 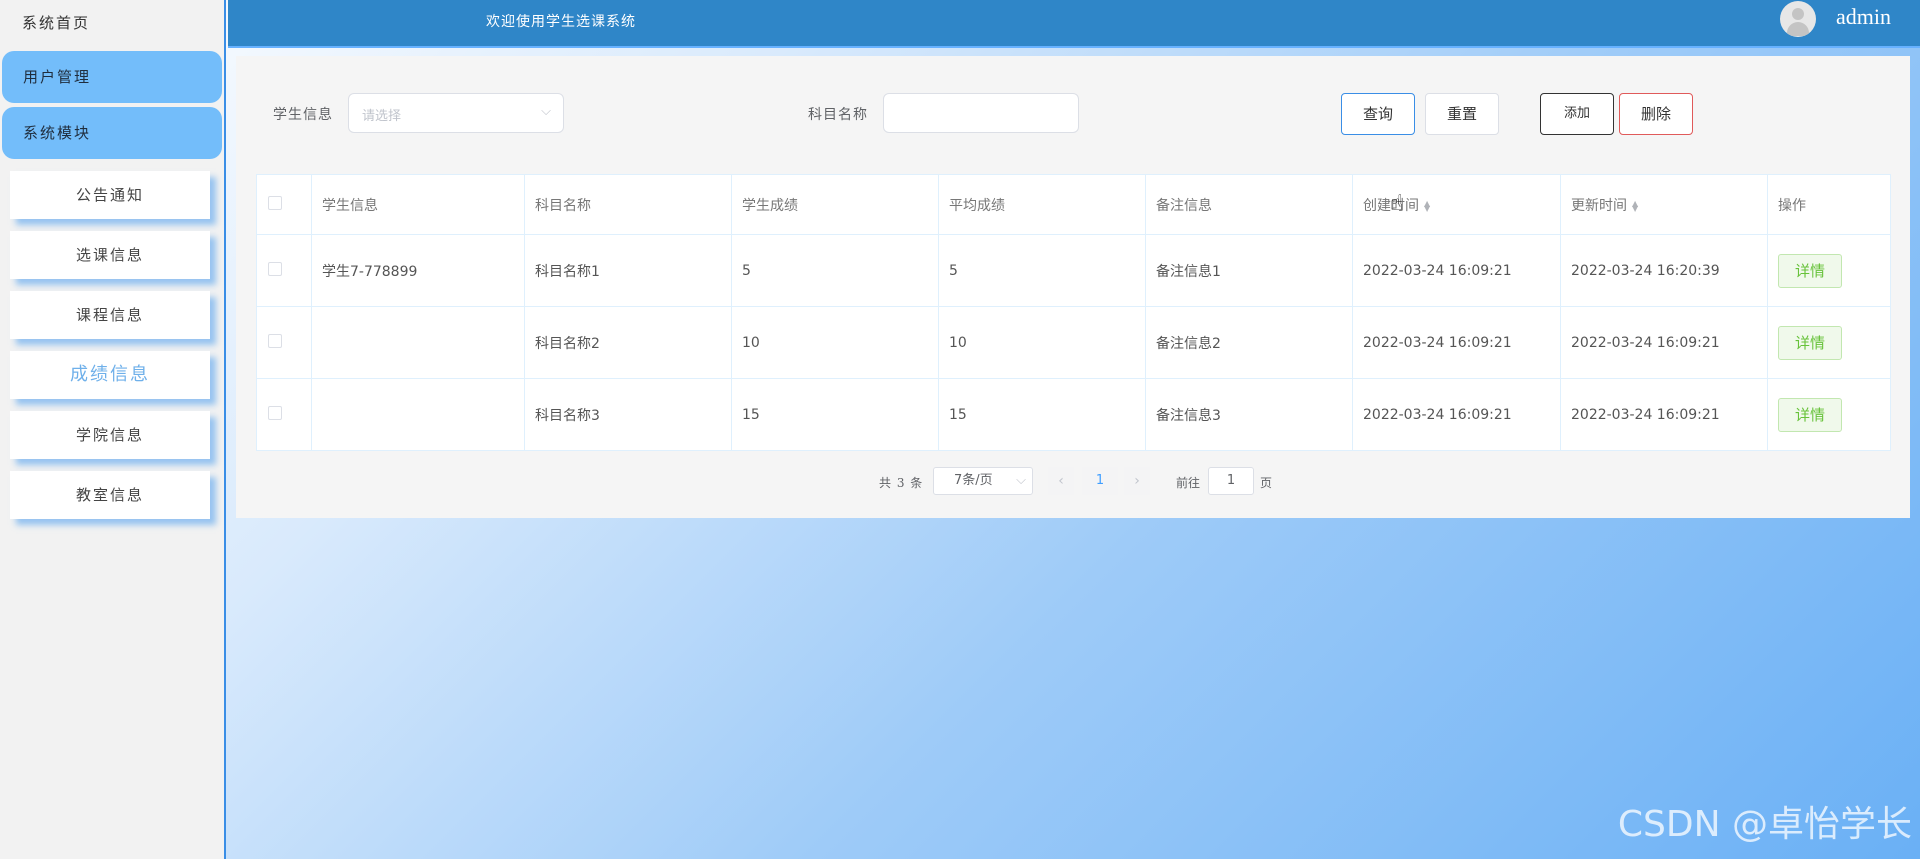 I want to click on student-select: 请选择 ⌵, so click(x=456, y=113).